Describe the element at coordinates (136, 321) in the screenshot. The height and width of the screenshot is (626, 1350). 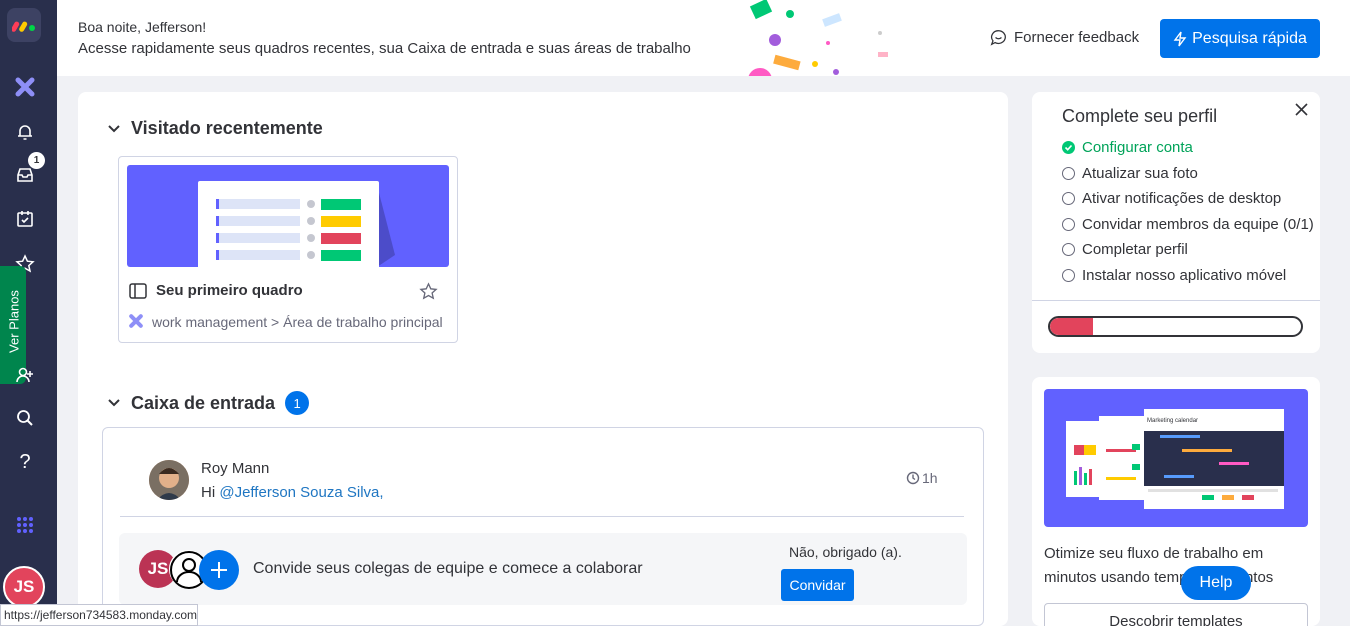
I see `workspace-icon` at that location.